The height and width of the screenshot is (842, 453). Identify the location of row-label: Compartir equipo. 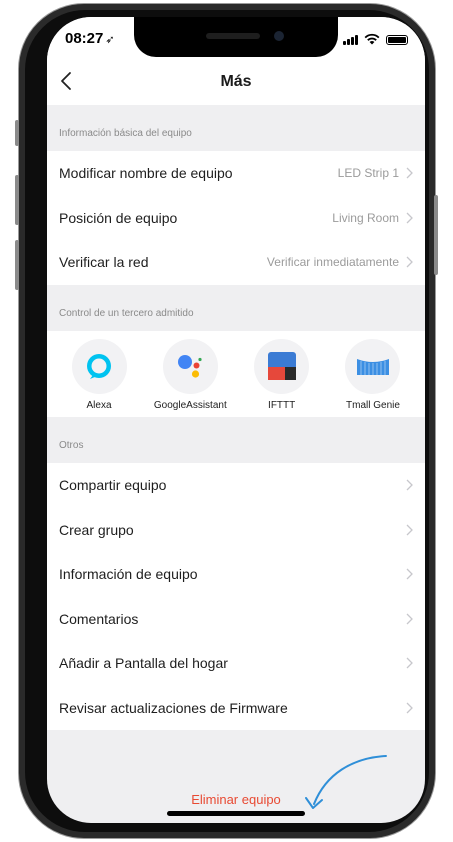
(113, 485).